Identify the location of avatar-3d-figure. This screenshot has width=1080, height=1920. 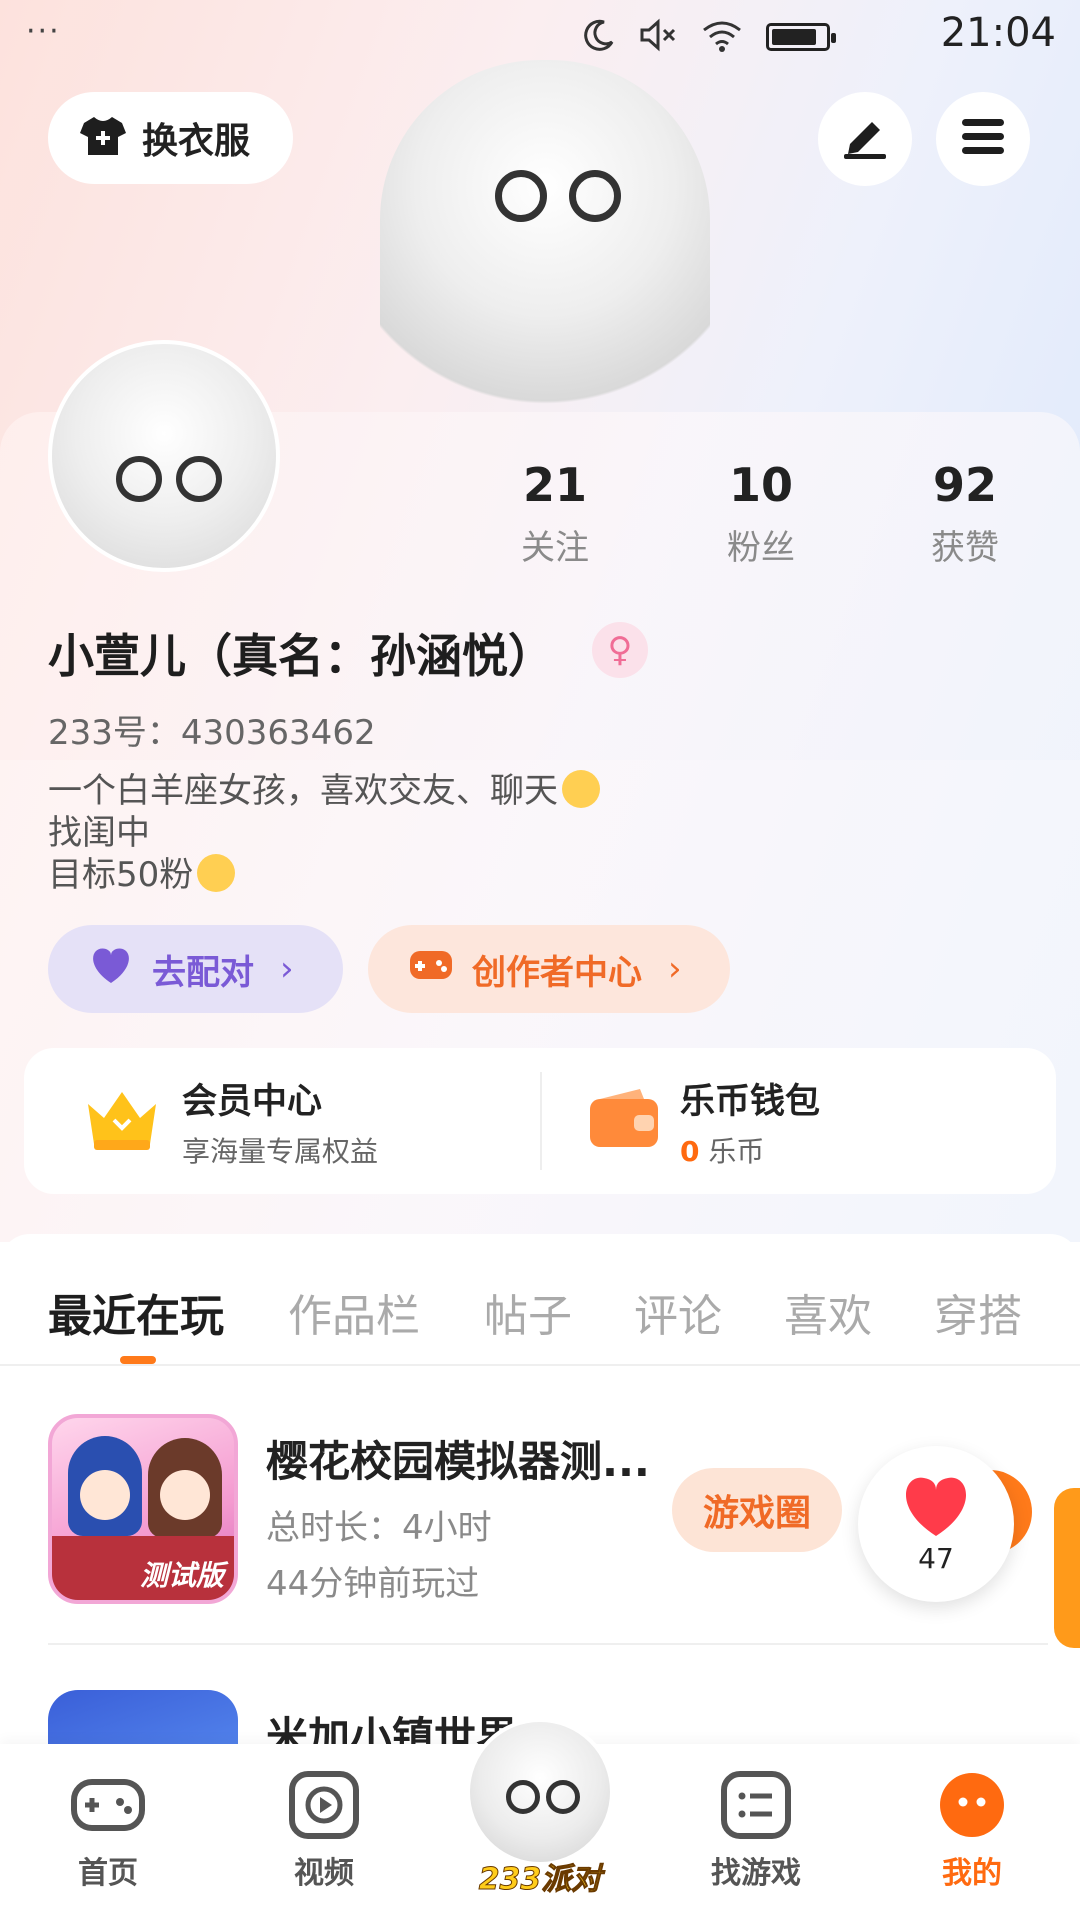
(545, 240).